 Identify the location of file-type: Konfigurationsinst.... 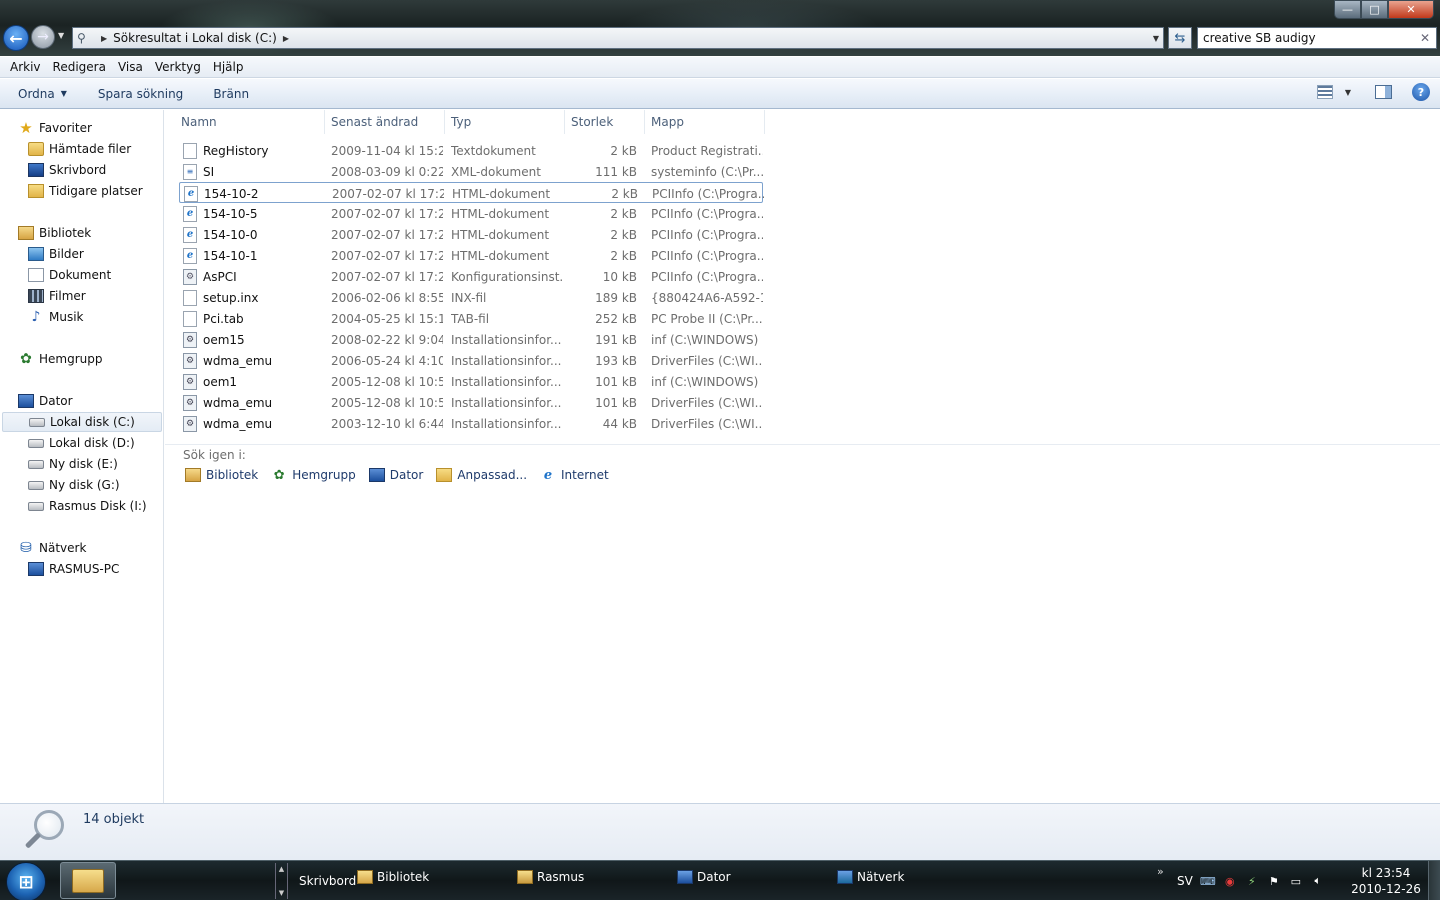
(507, 276).